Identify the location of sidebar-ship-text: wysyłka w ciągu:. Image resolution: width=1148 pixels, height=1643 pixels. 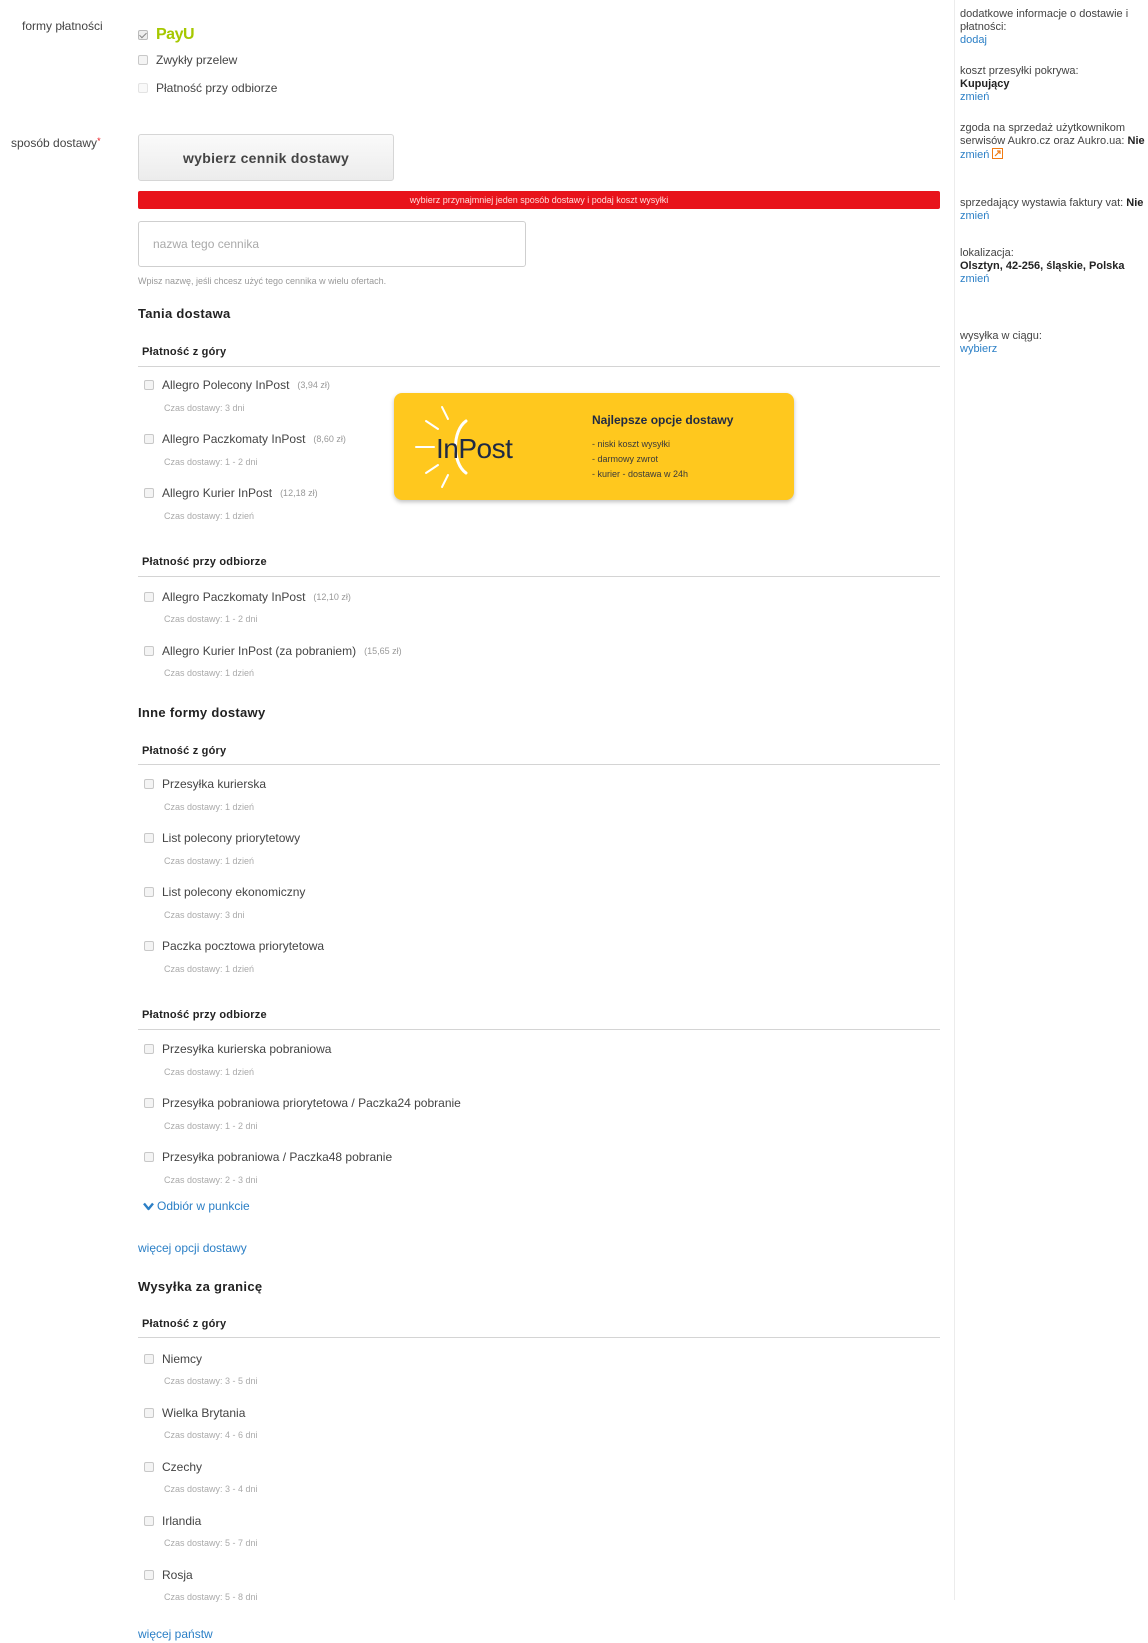
(1001, 336).